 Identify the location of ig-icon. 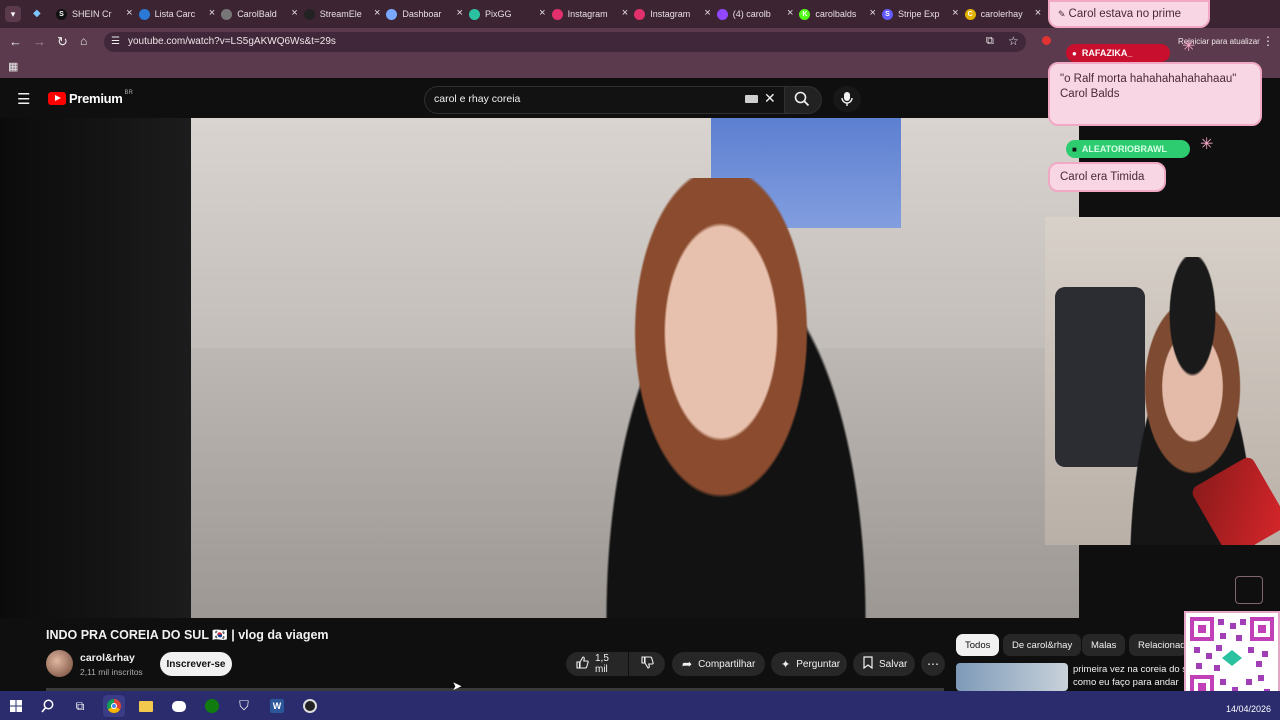
(640, 14).